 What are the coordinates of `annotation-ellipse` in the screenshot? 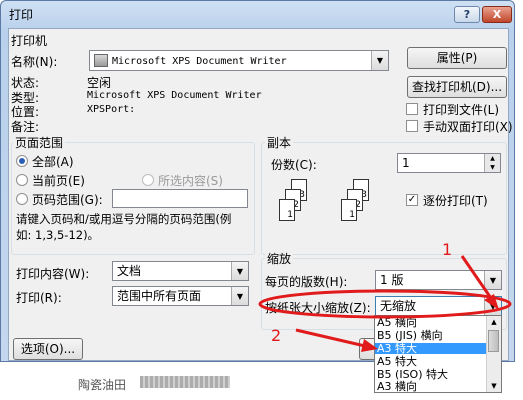 It's located at (385, 304).